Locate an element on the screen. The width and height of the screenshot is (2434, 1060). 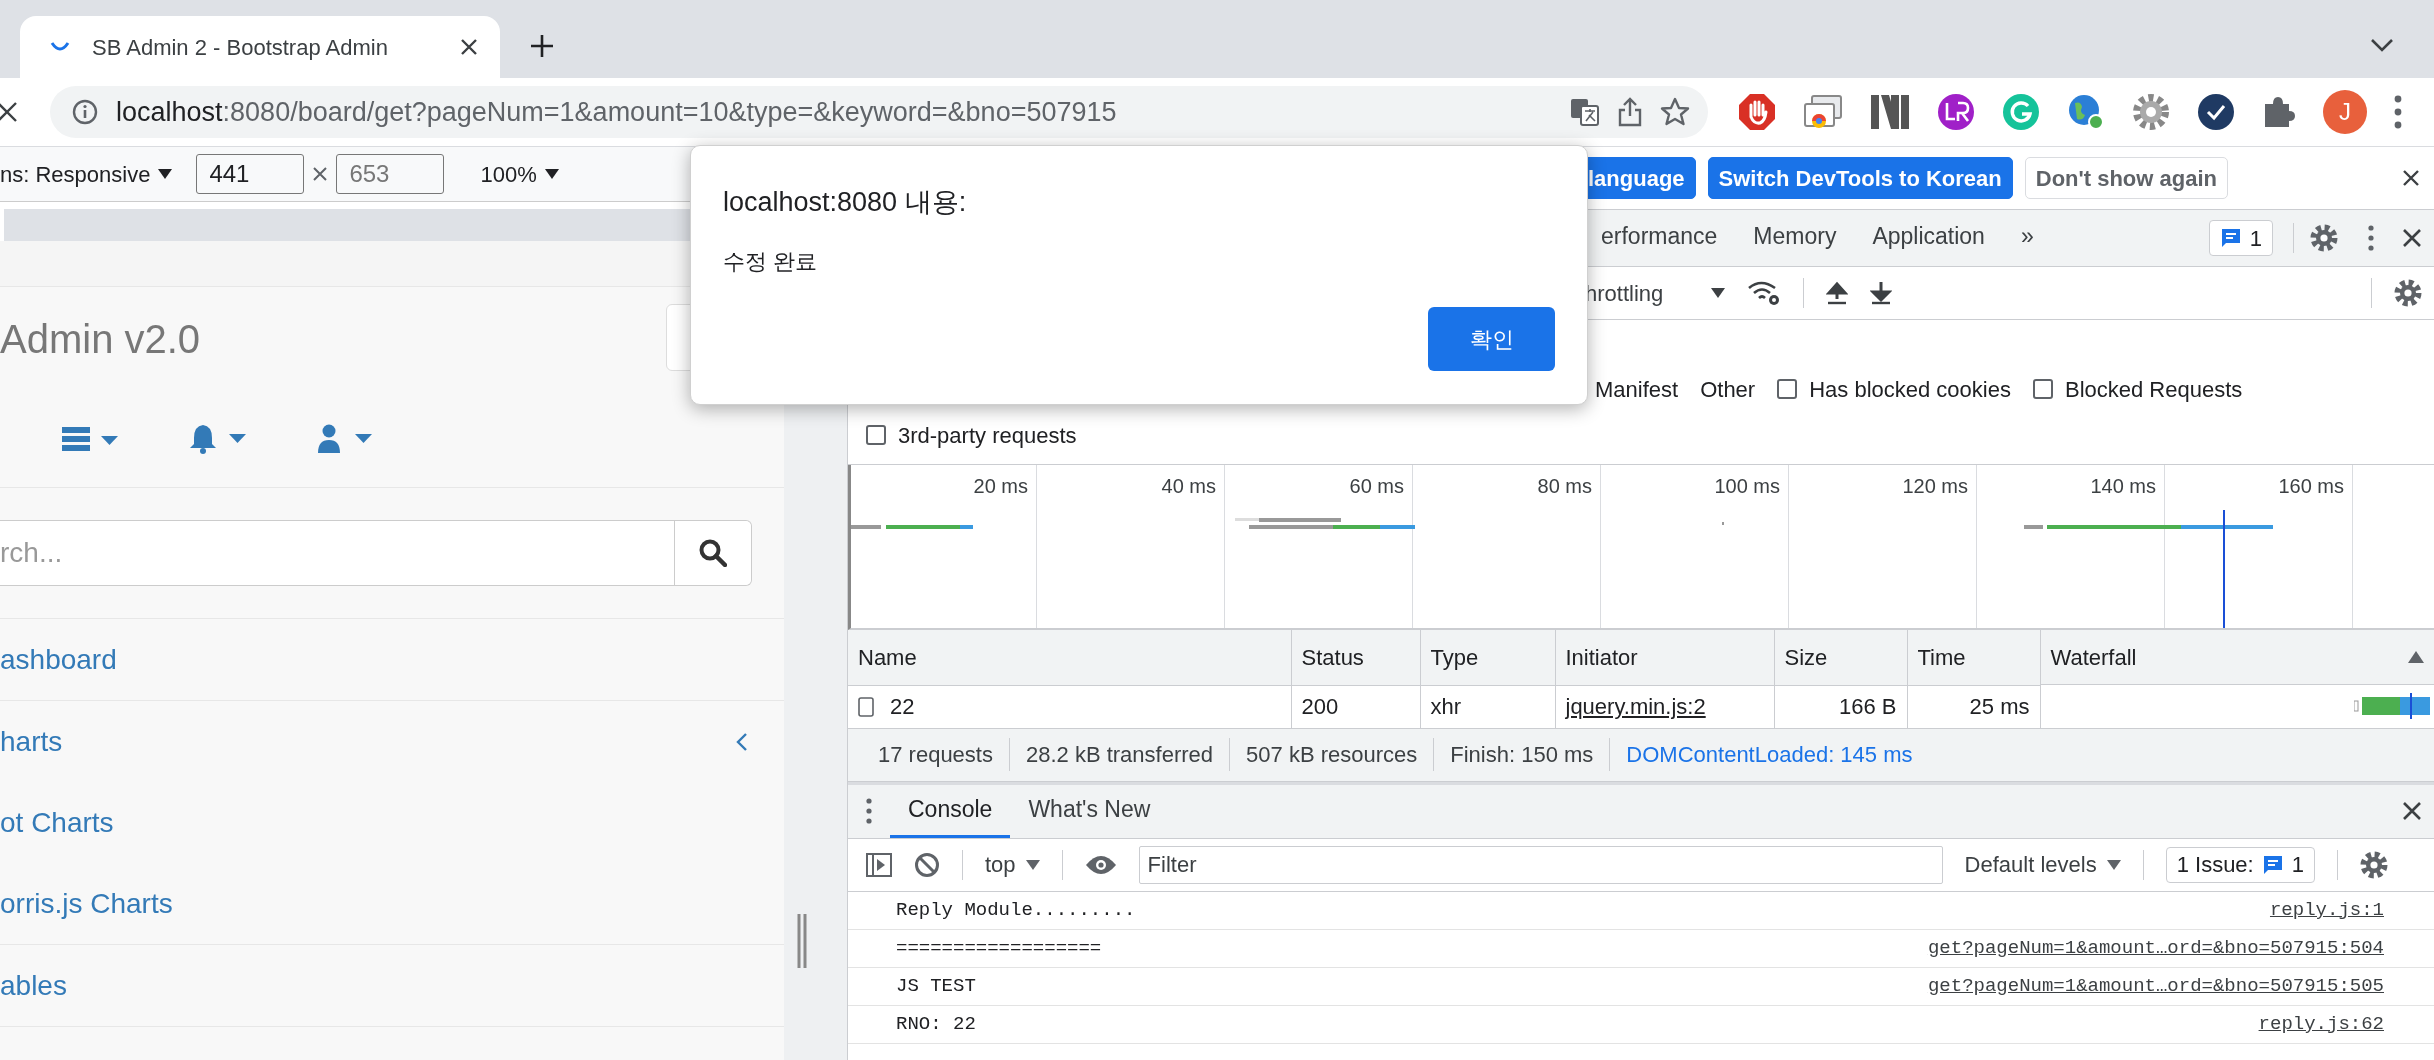
source-link: get?pageNum=1&amount…ord=&bno=507915:505 is located at coordinates (2155, 986).